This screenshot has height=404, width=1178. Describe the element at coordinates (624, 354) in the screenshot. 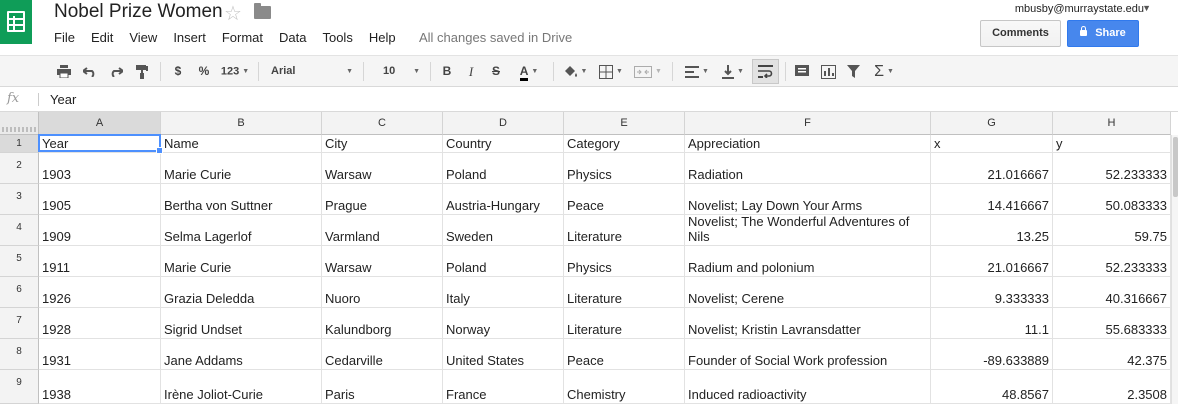

I see `cell-e8: Peace` at that location.